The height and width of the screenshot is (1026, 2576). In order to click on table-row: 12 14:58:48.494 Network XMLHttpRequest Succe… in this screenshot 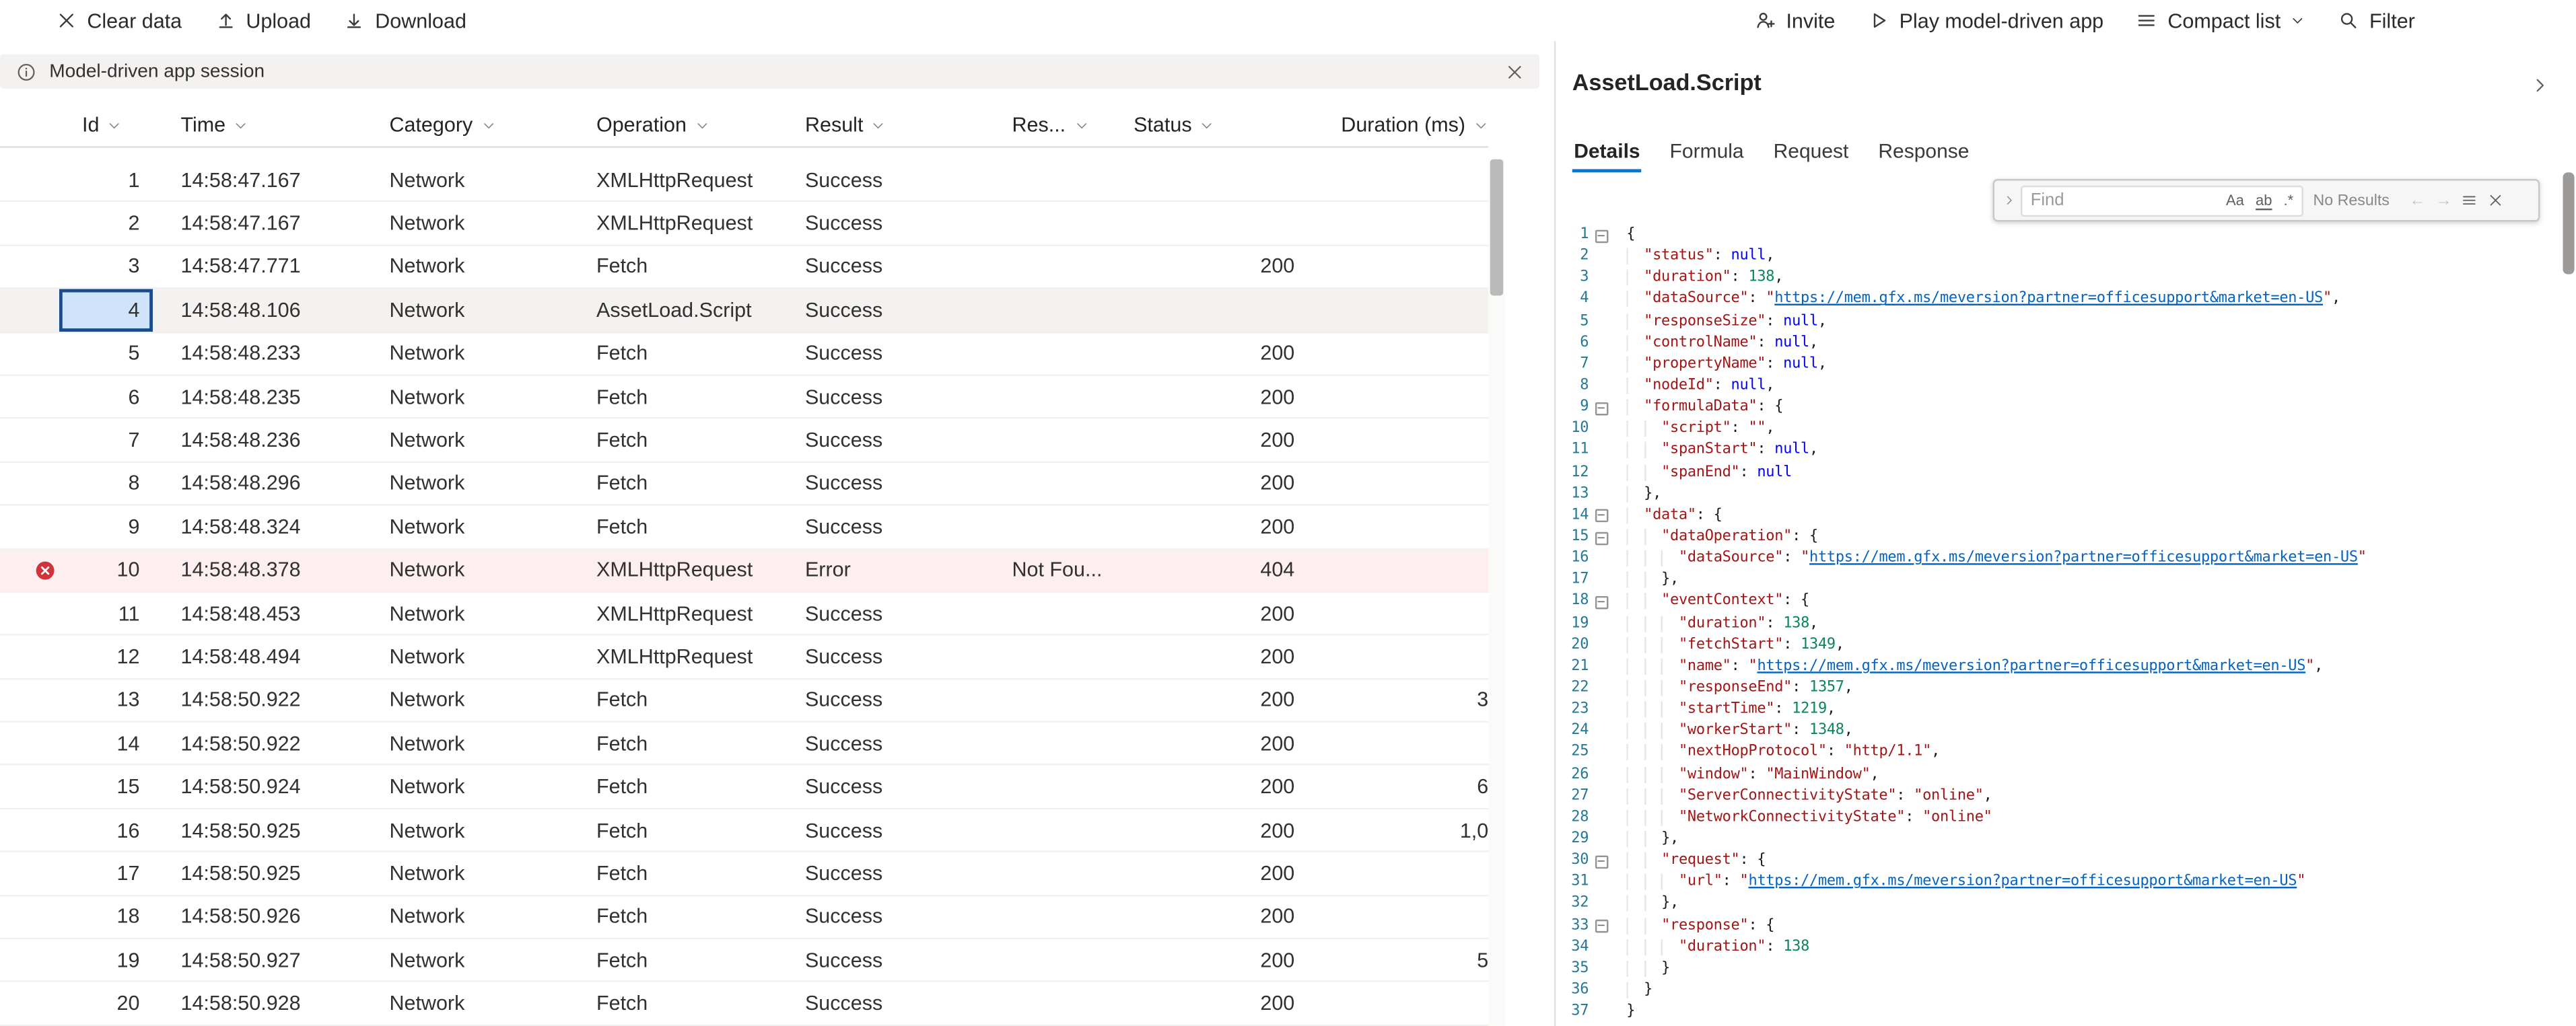, I will do `click(744, 658)`.